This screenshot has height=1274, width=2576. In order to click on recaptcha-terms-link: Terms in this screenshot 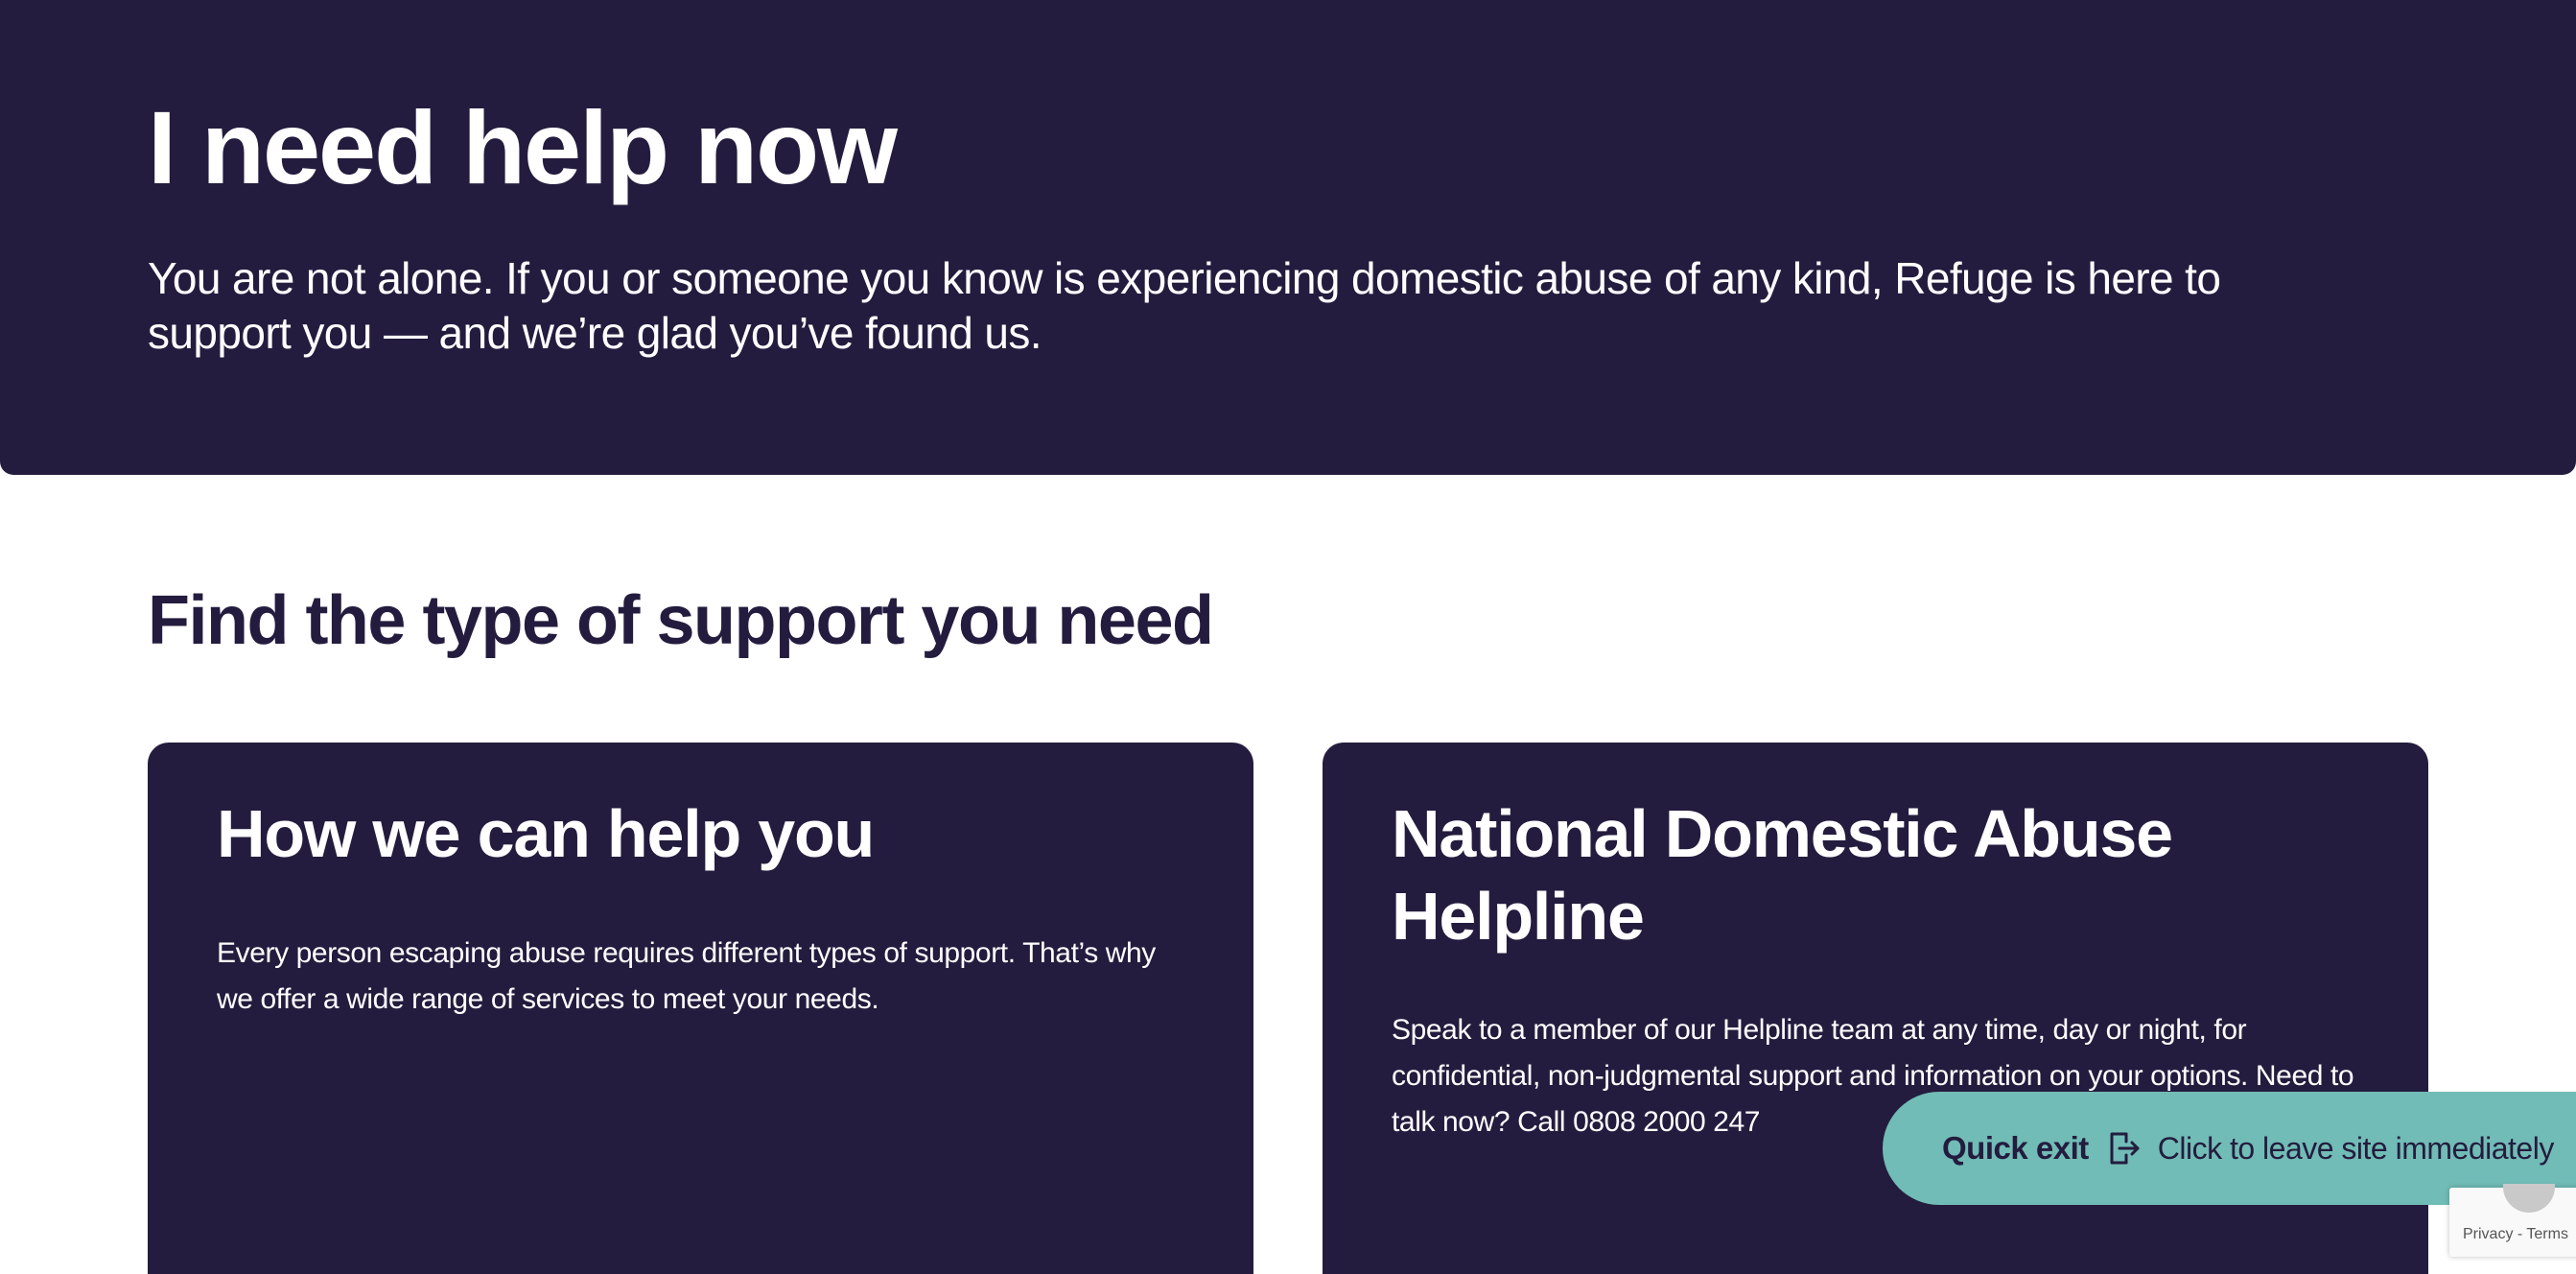, I will do `click(2547, 1234)`.